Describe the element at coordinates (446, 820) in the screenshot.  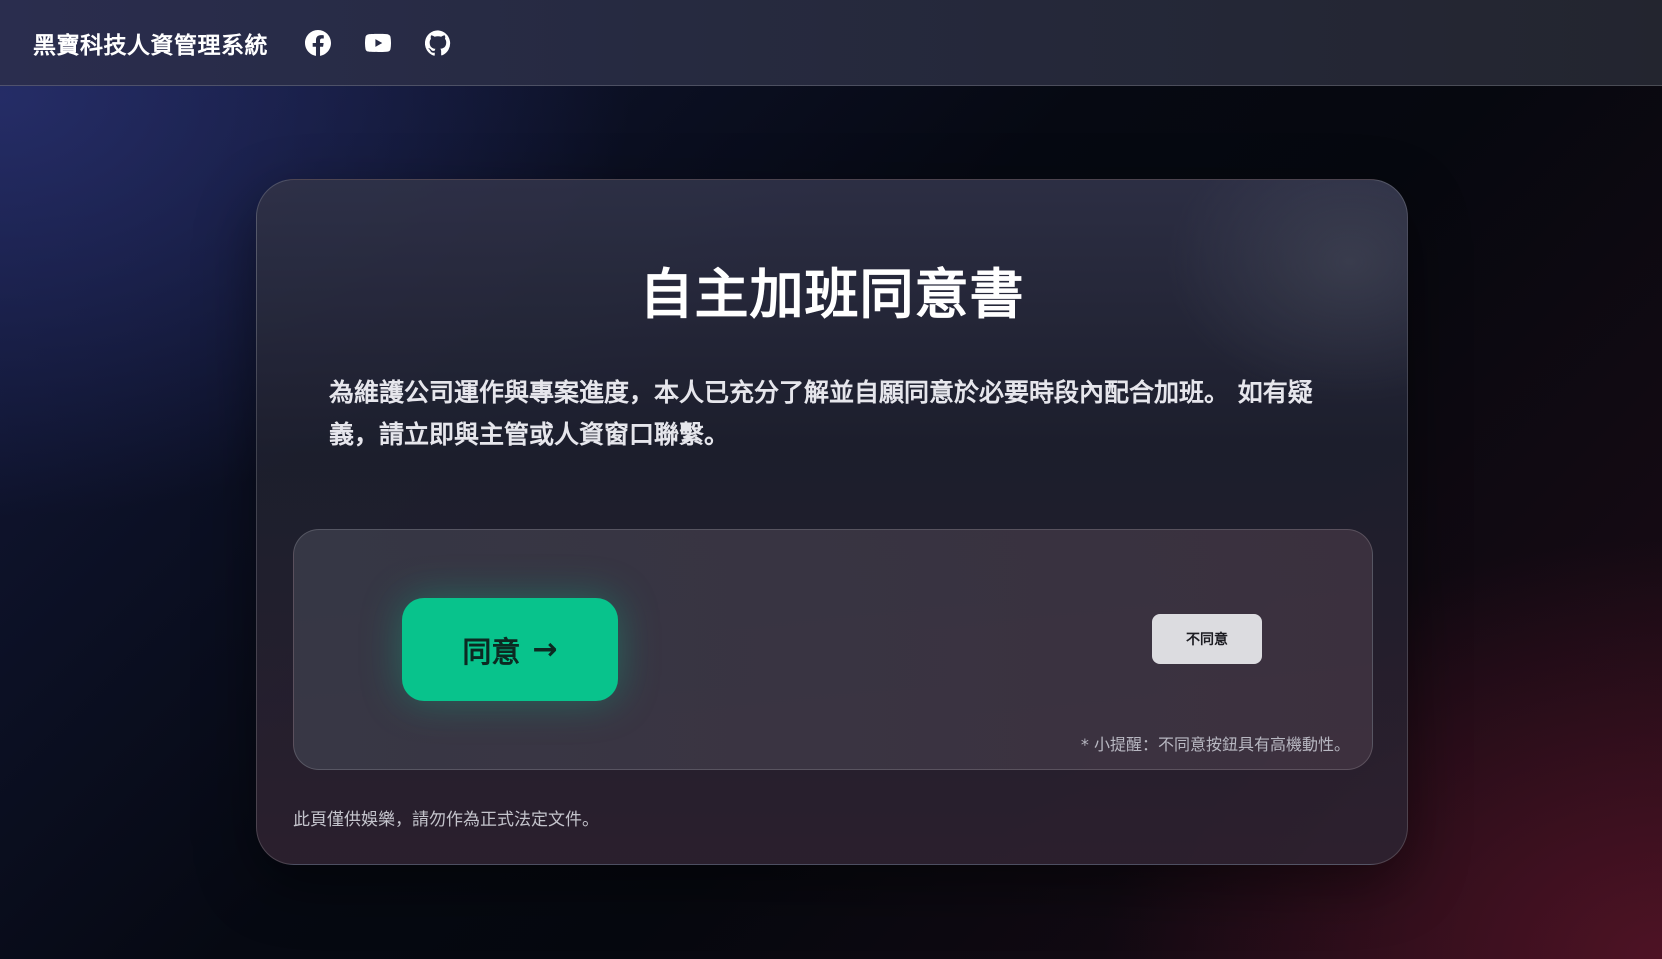
I see `disclaimer-footnote: 此頁僅供娛樂，請勿作為正式法定文件。` at that location.